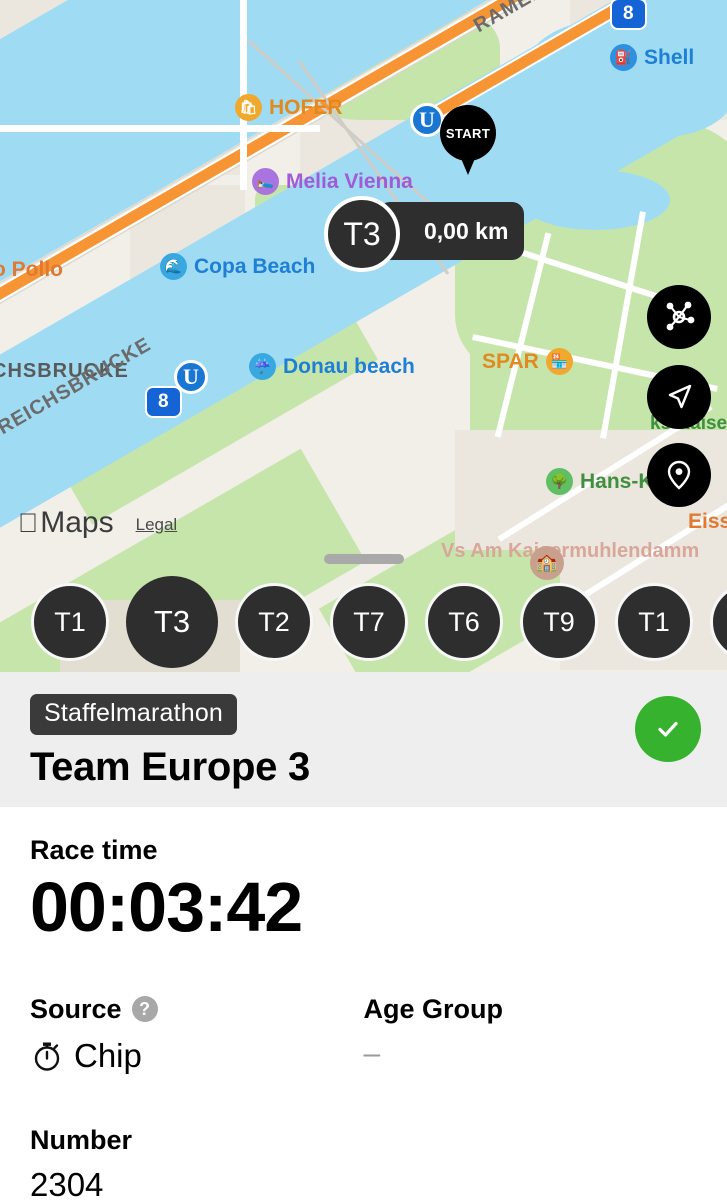  Describe the element at coordinates (70, 622) in the screenshot. I see `team-chip-t1: T1` at that location.